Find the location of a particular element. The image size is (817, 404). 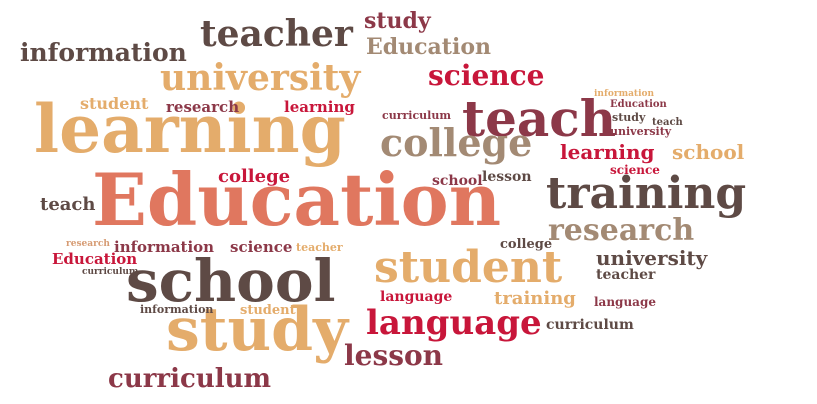

word-study-right: study is located at coordinates (629, 117).